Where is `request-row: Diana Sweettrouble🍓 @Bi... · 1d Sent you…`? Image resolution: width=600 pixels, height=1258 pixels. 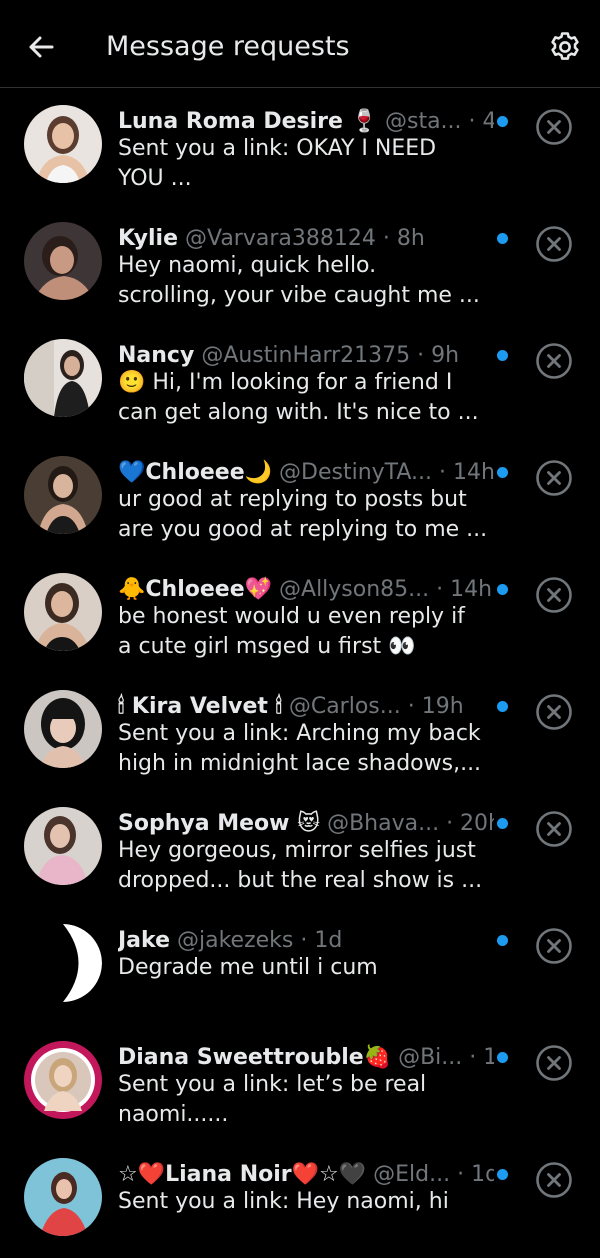 request-row: Diana Sweettrouble🍓 @Bi... · 1d Sent you… is located at coordinates (300, 1082).